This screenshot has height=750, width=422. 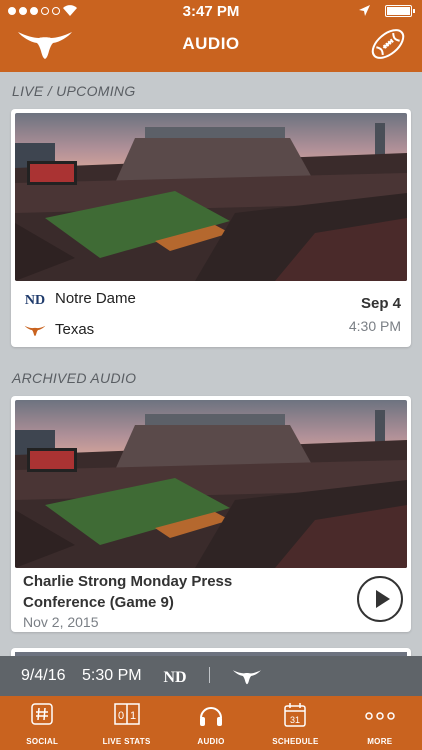 I want to click on now-playing-bar: 9/4/16 5:30 PM ND, so click(x=211, y=676).